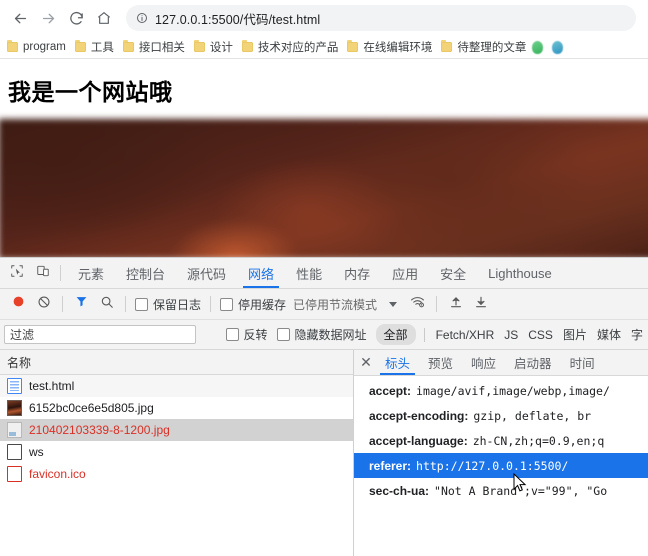 The height and width of the screenshot is (556, 648). I want to click on network-conditions-button, so click(417, 304).